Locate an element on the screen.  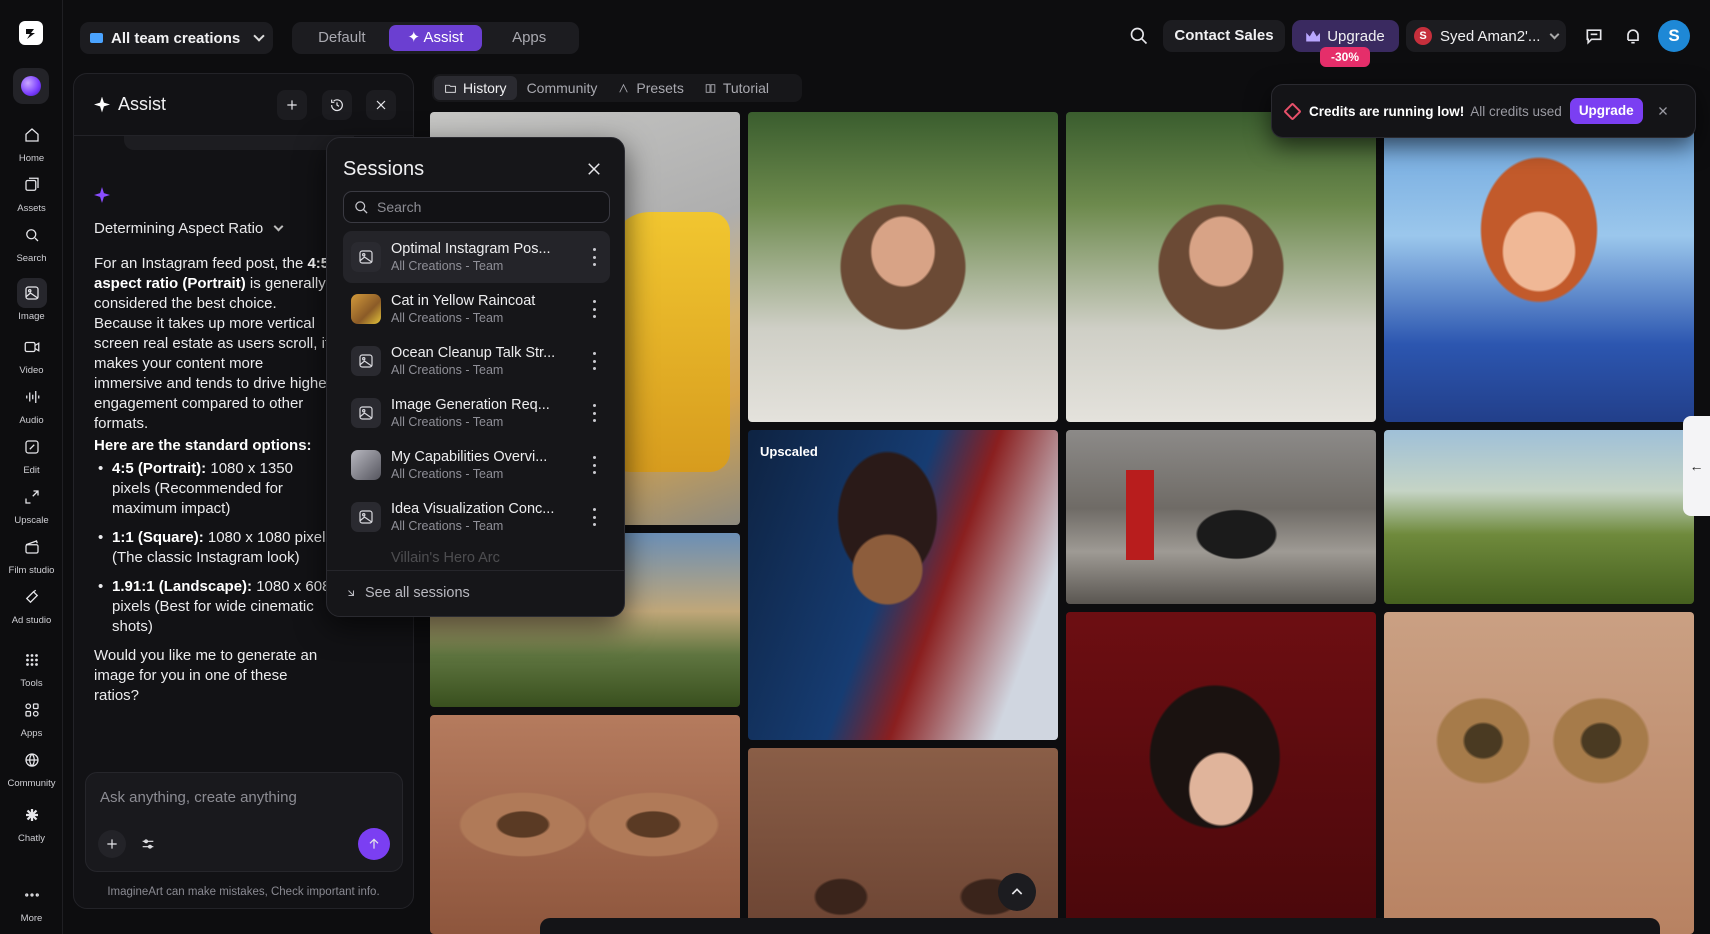
workspace-orb-icon is located at coordinates (31, 86).